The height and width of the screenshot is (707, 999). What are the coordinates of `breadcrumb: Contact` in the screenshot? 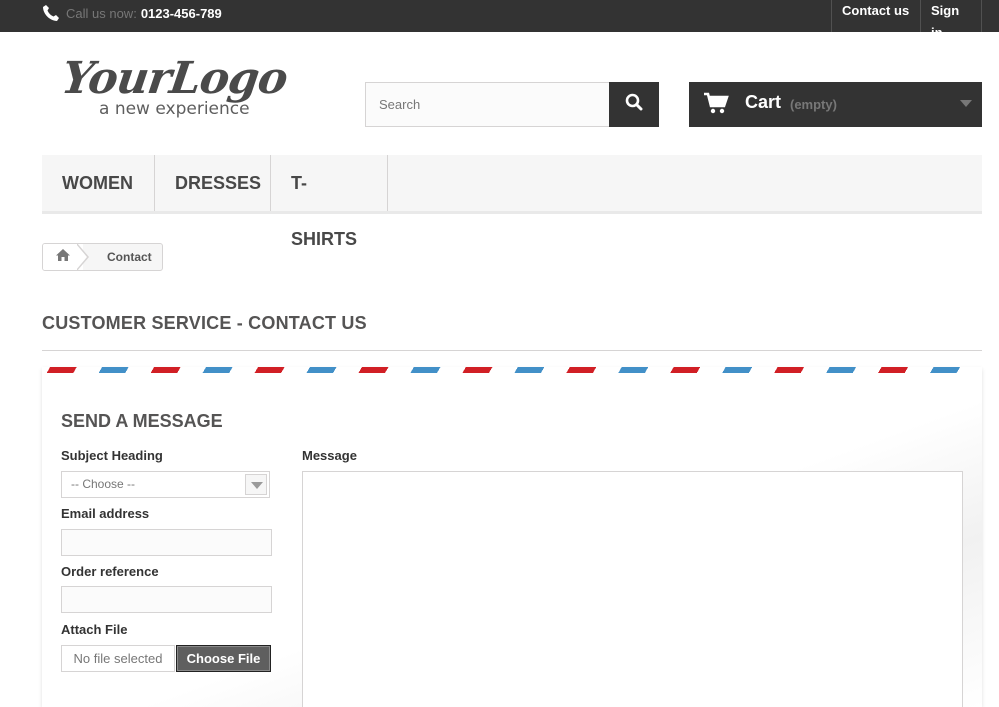 It's located at (102, 257).